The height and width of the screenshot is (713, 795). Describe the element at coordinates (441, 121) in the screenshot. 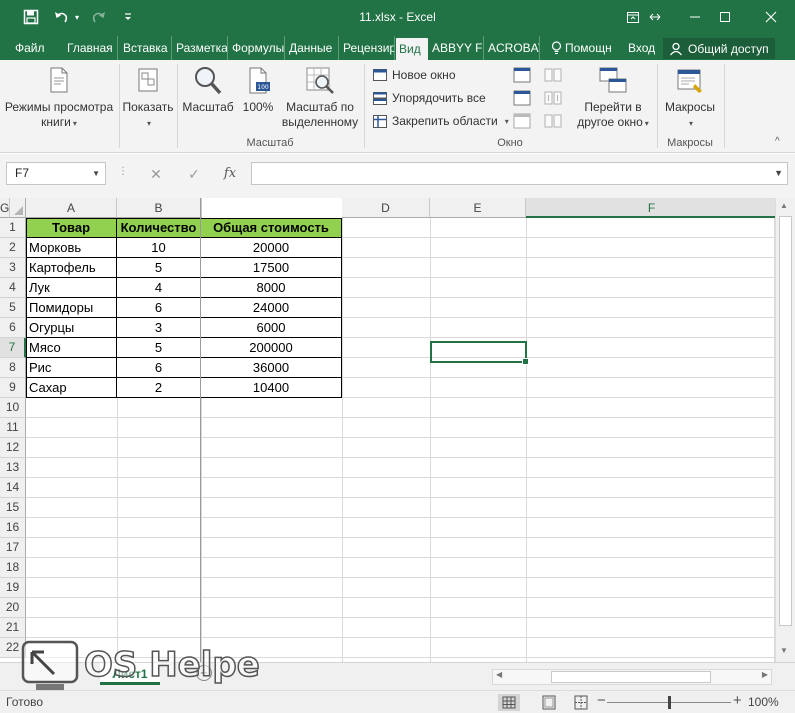

I see `freeze-panes-button: Закрепить области ▾` at that location.